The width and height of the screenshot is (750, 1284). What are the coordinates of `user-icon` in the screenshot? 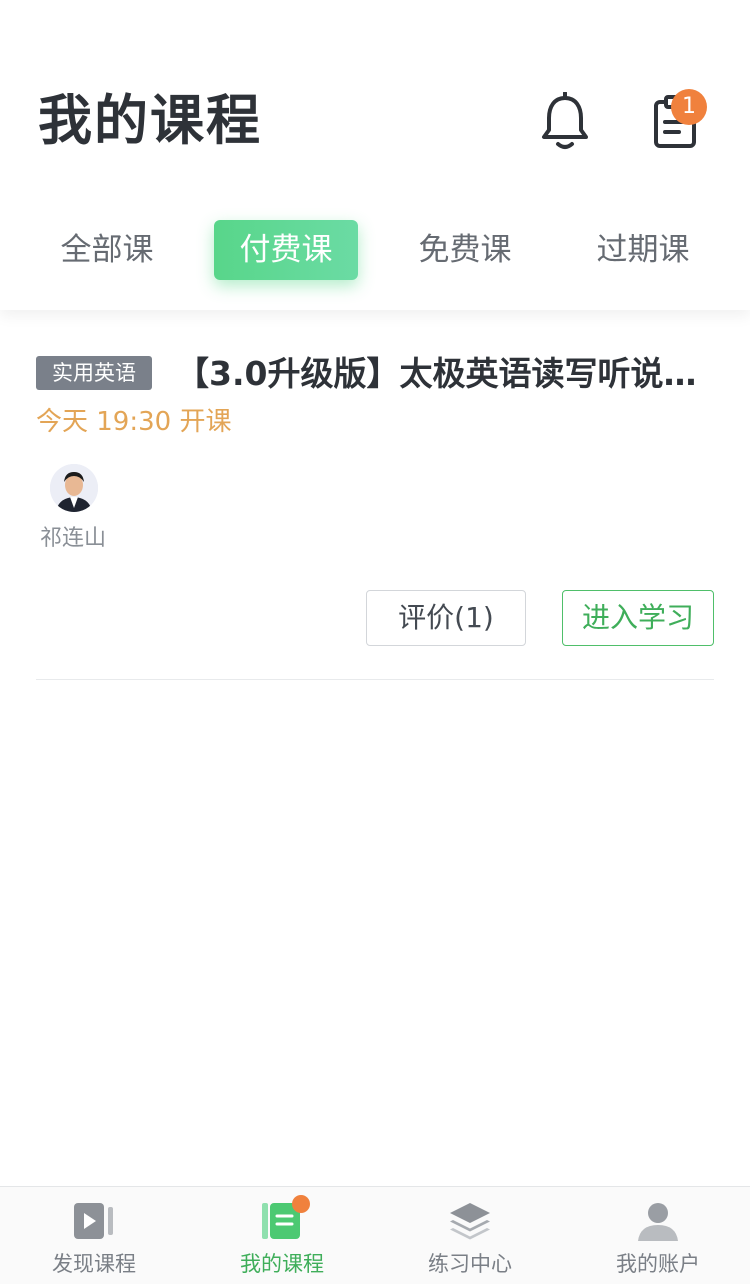 It's located at (658, 1222).